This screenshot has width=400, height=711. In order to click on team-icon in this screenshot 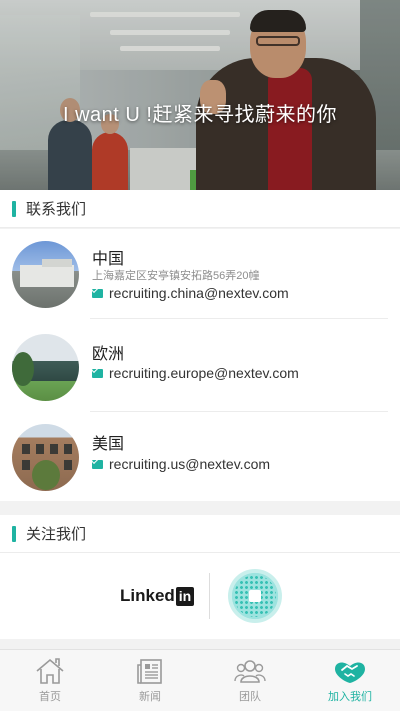, I will do `click(250, 671)`.